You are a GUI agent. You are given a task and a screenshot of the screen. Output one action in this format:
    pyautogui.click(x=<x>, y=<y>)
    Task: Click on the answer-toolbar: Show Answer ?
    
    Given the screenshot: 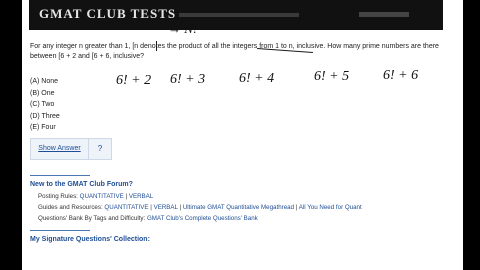 What is the action you would take?
    pyautogui.click(x=71, y=149)
    